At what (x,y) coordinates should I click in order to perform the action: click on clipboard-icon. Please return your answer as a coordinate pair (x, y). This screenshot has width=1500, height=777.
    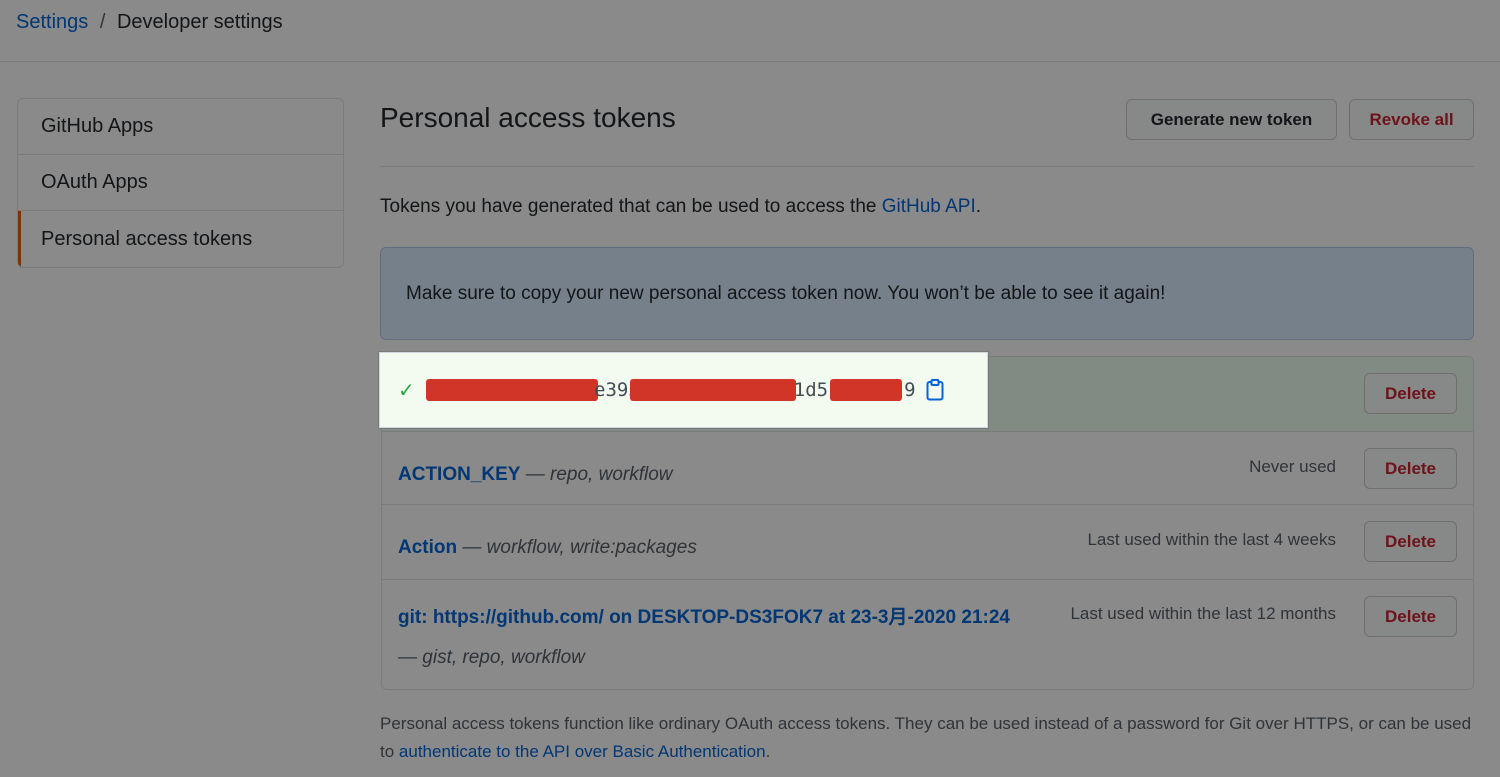
    Looking at the image, I should click on (935, 390).